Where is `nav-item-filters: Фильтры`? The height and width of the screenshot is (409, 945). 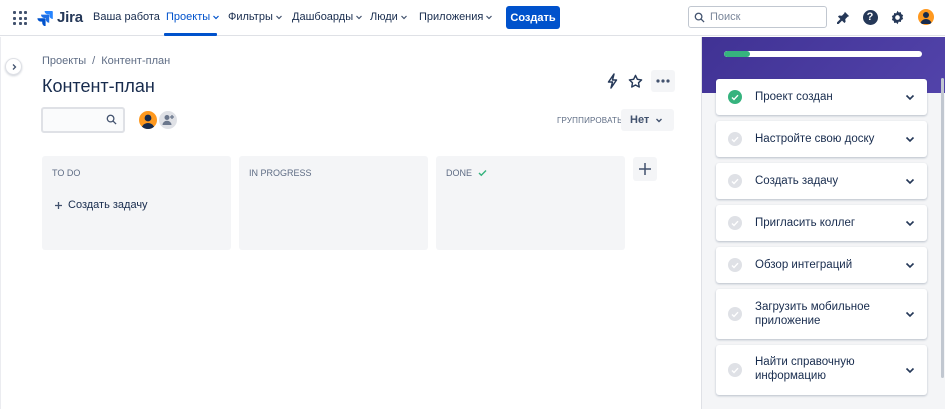
nav-item-filters: Фильтры is located at coordinates (255, 17).